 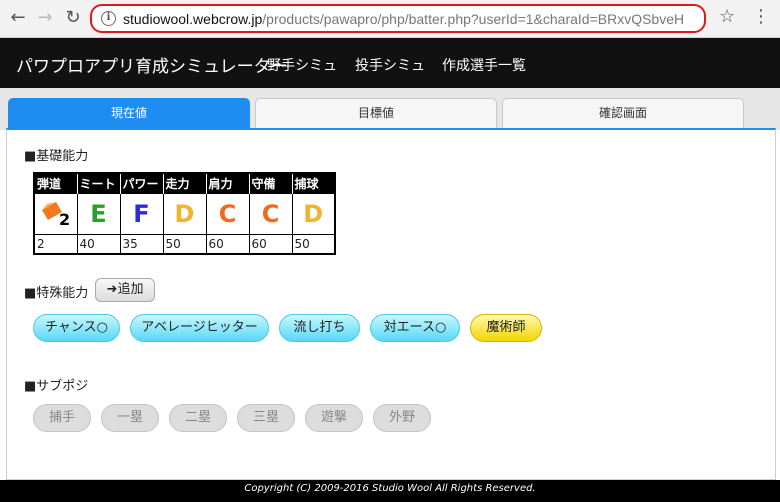 I want to click on col-header-arm: 肩力, so click(x=228, y=183).